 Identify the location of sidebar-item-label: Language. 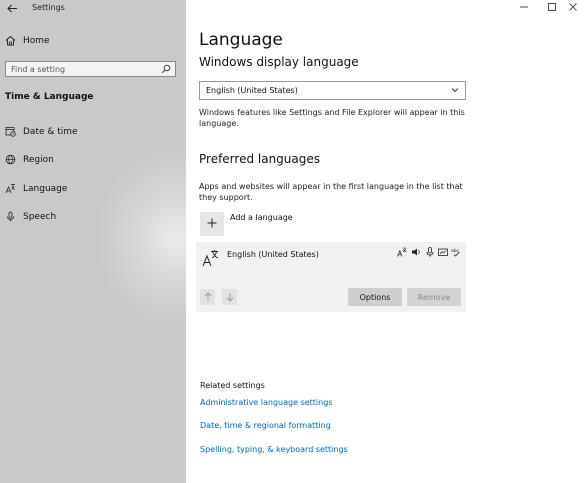
(45, 189).